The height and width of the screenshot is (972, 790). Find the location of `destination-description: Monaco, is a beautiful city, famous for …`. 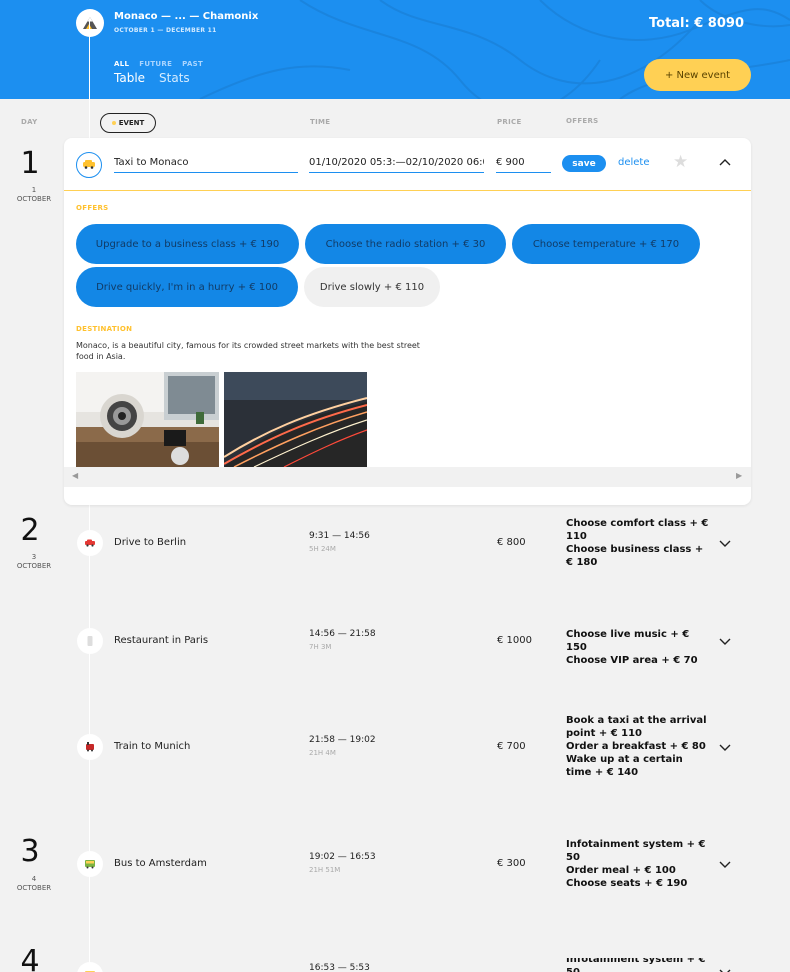

destination-description: Monaco, is a beautiful city, famous for … is located at coordinates (248, 351).